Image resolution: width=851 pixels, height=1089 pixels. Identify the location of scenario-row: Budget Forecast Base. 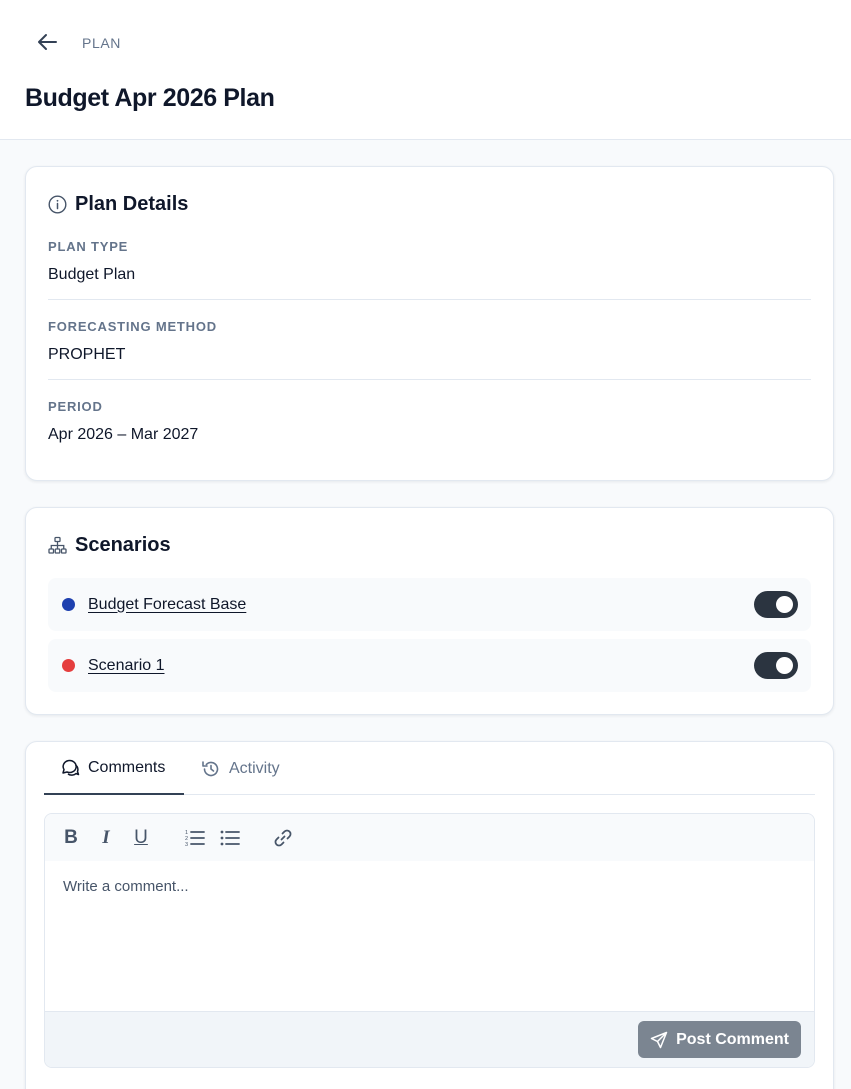
(429, 604).